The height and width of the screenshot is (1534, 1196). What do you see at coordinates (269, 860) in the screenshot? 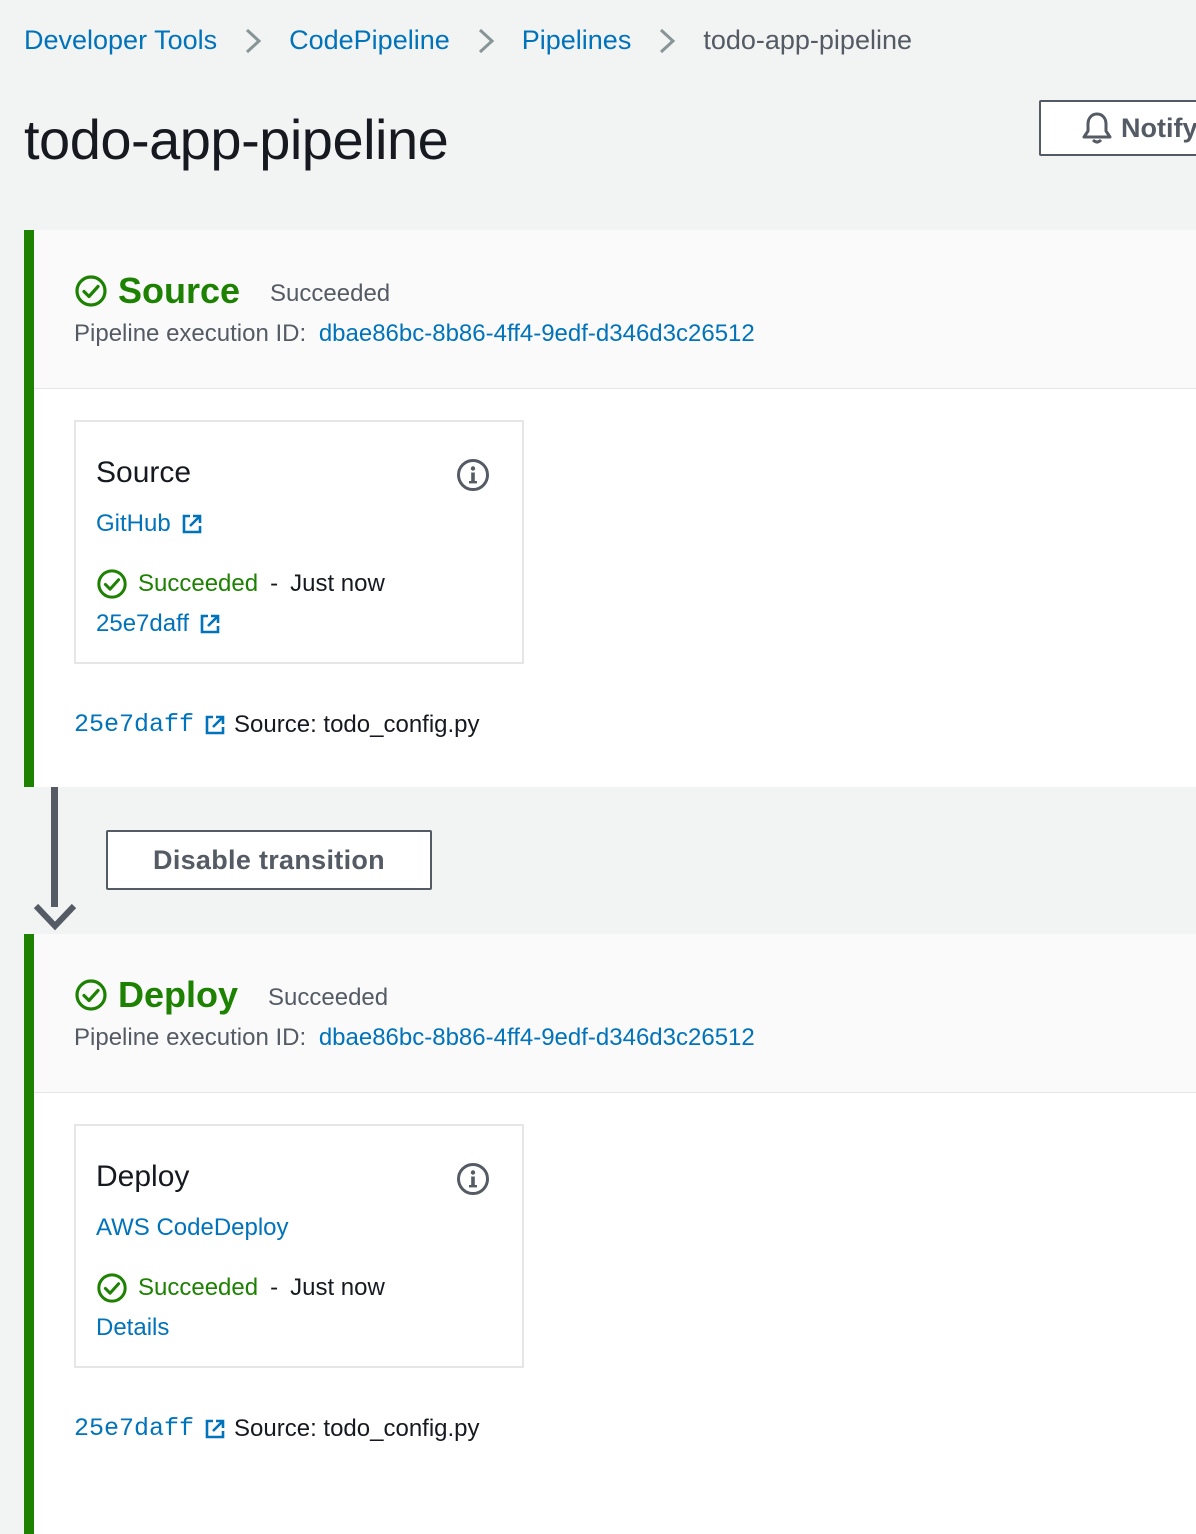
I see `disable-transition-button: Disable transition` at bounding box center [269, 860].